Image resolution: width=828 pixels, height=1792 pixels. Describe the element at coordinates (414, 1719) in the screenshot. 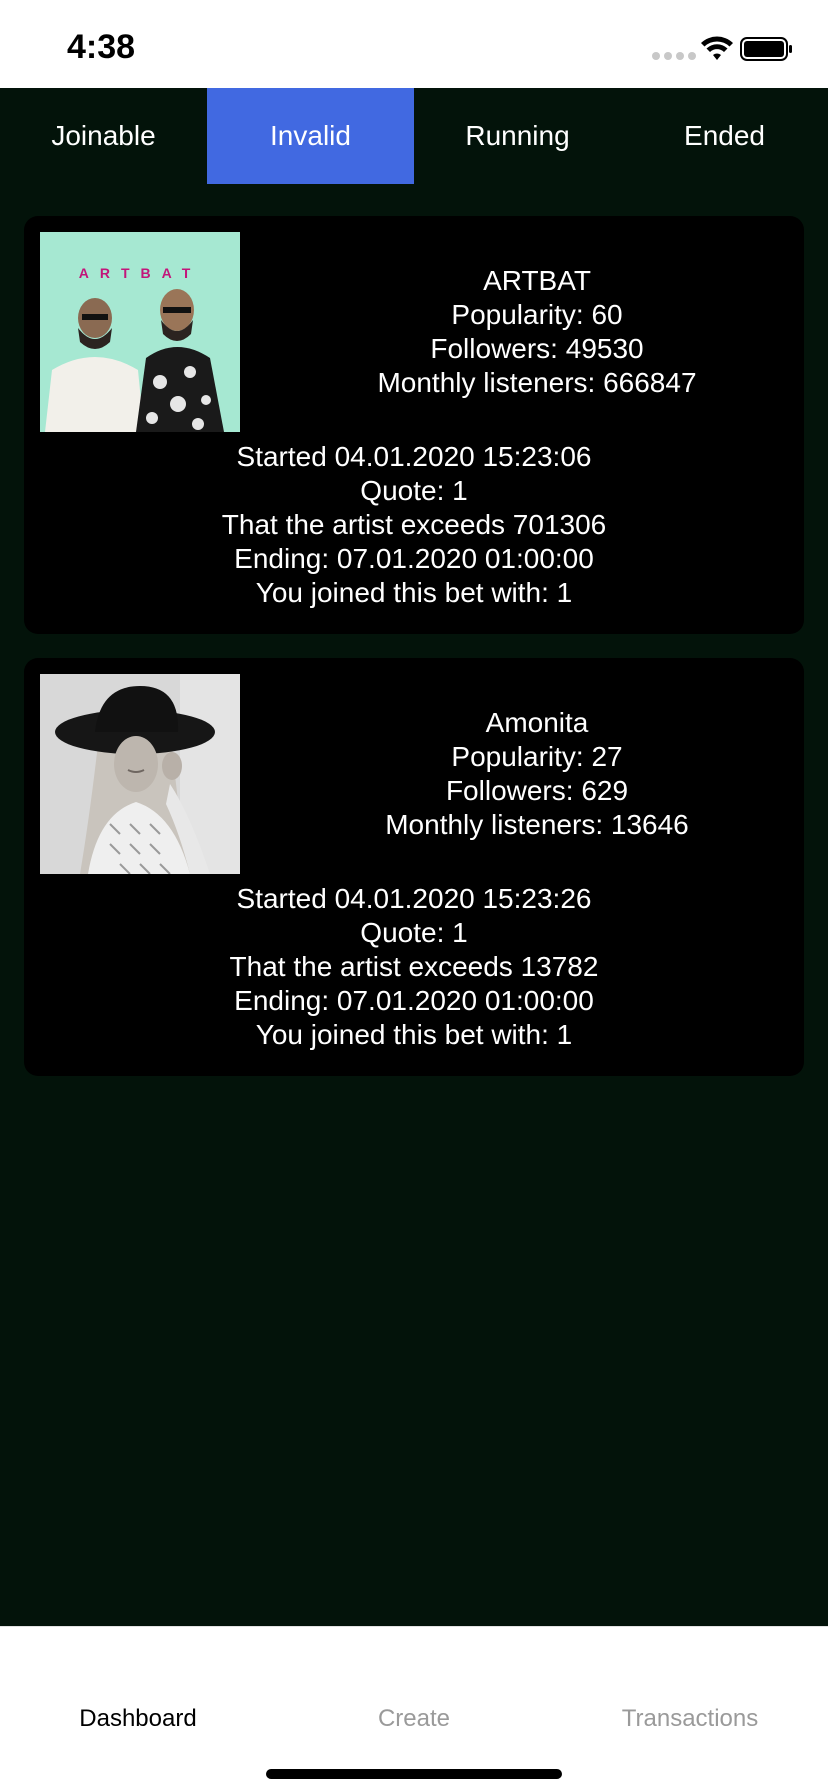

I see `nav-create: Create` at that location.